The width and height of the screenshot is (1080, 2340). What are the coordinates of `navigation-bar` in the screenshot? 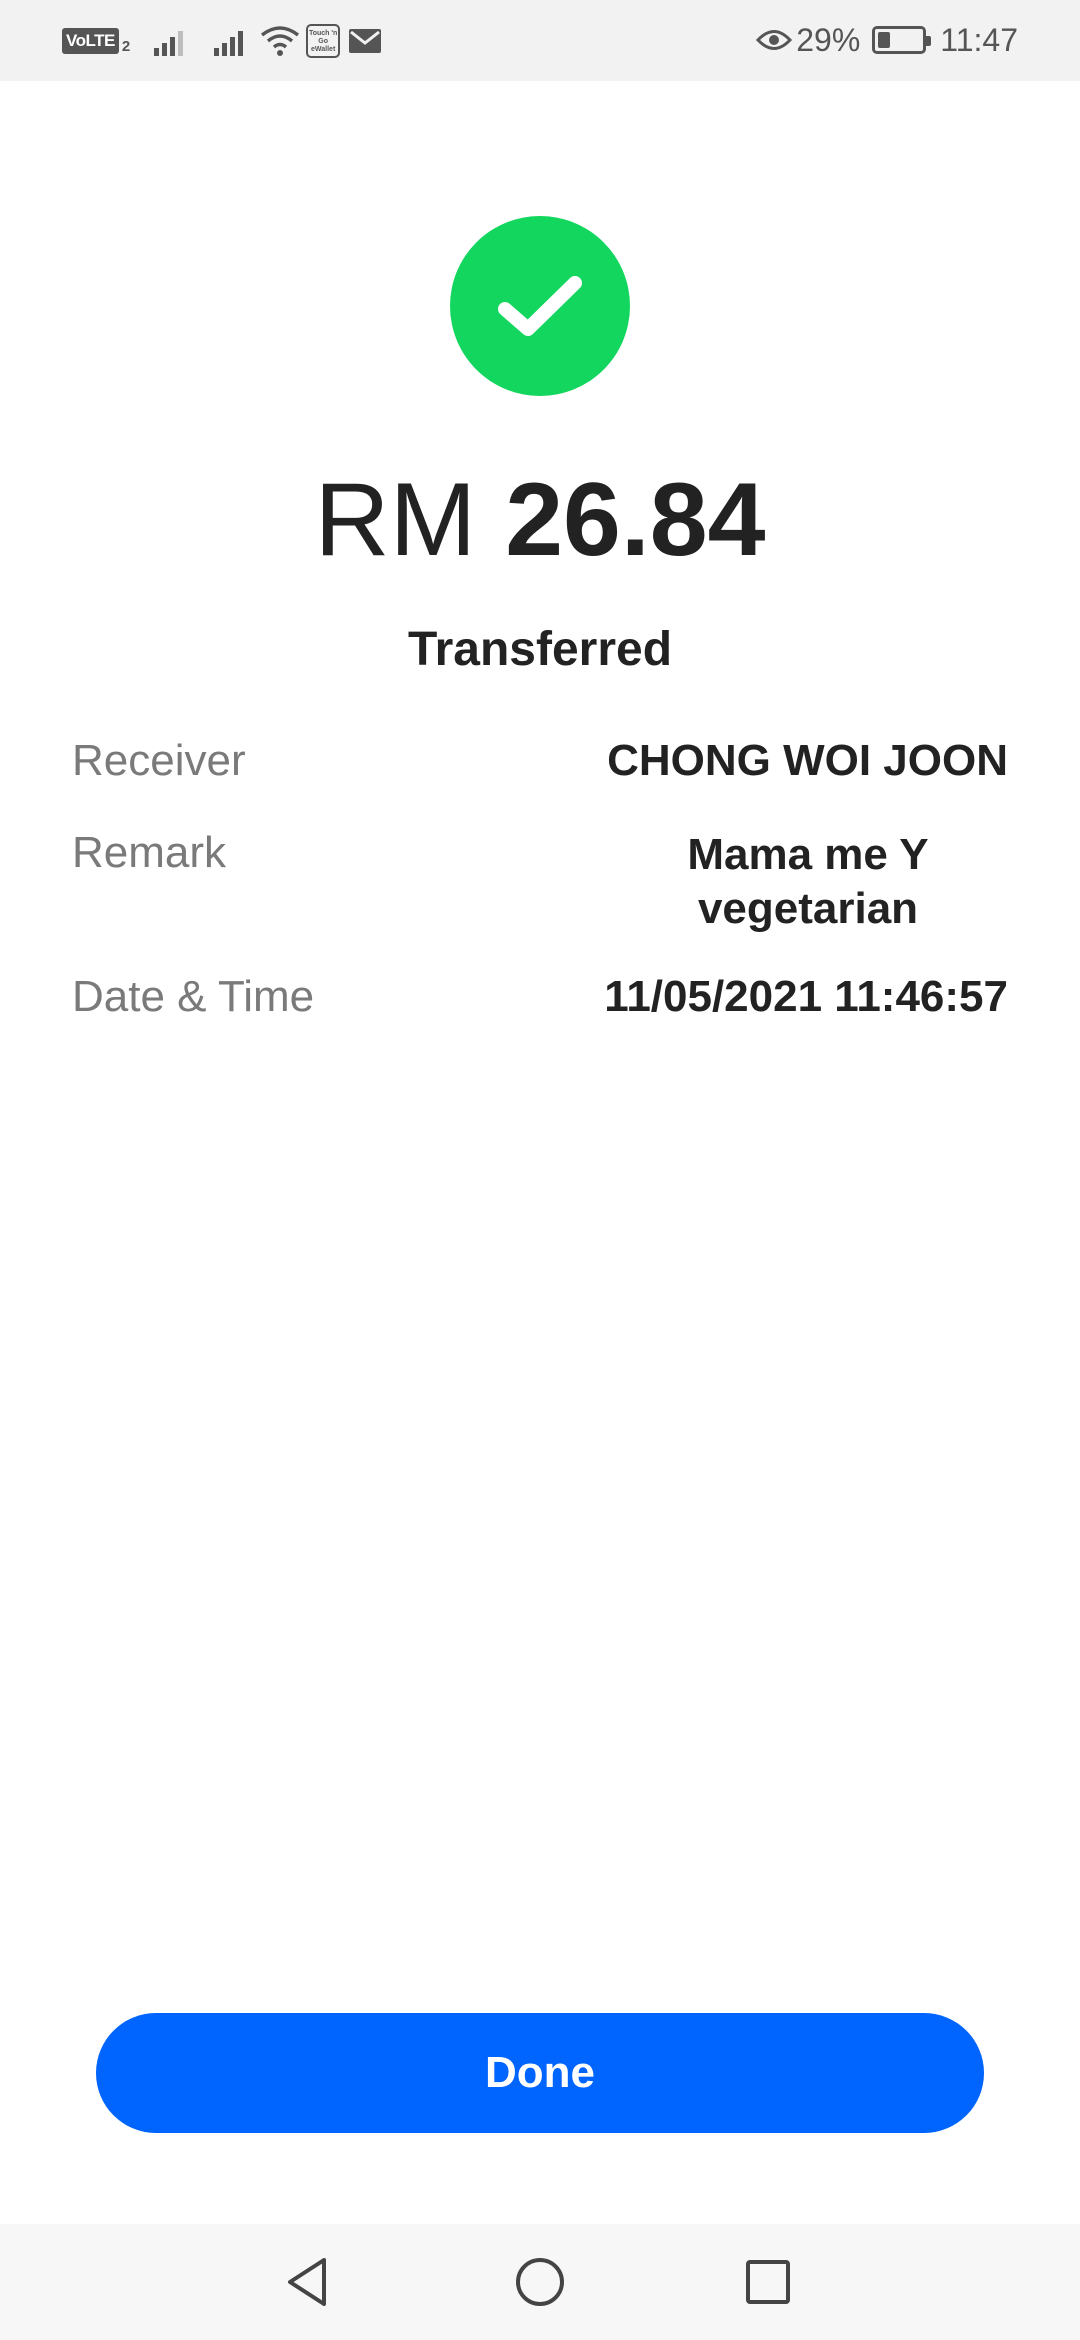 It's located at (540, 2282).